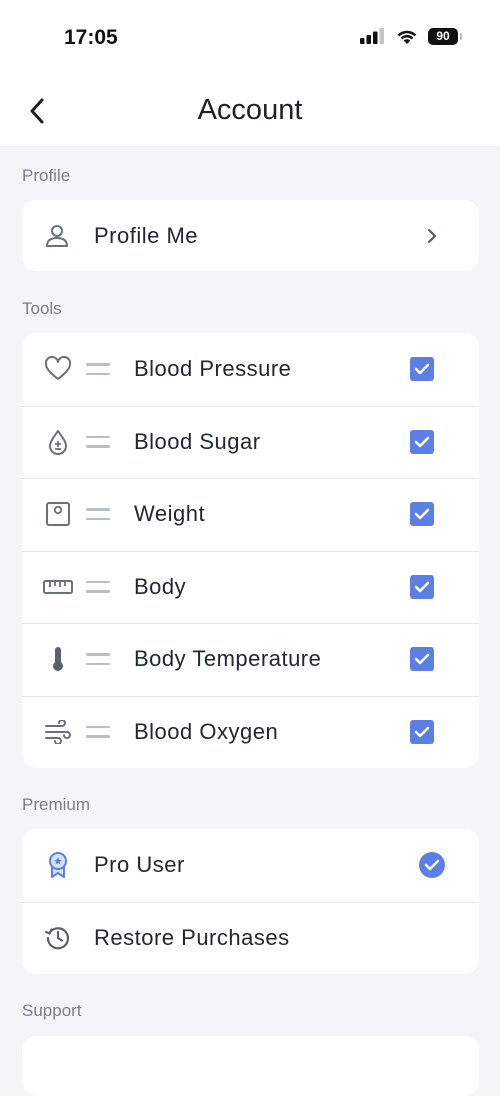 The width and height of the screenshot is (500, 1096). Describe the element at coordinates (372, 36) in the screenshot. I see `cellular-signal-icon` at that location.